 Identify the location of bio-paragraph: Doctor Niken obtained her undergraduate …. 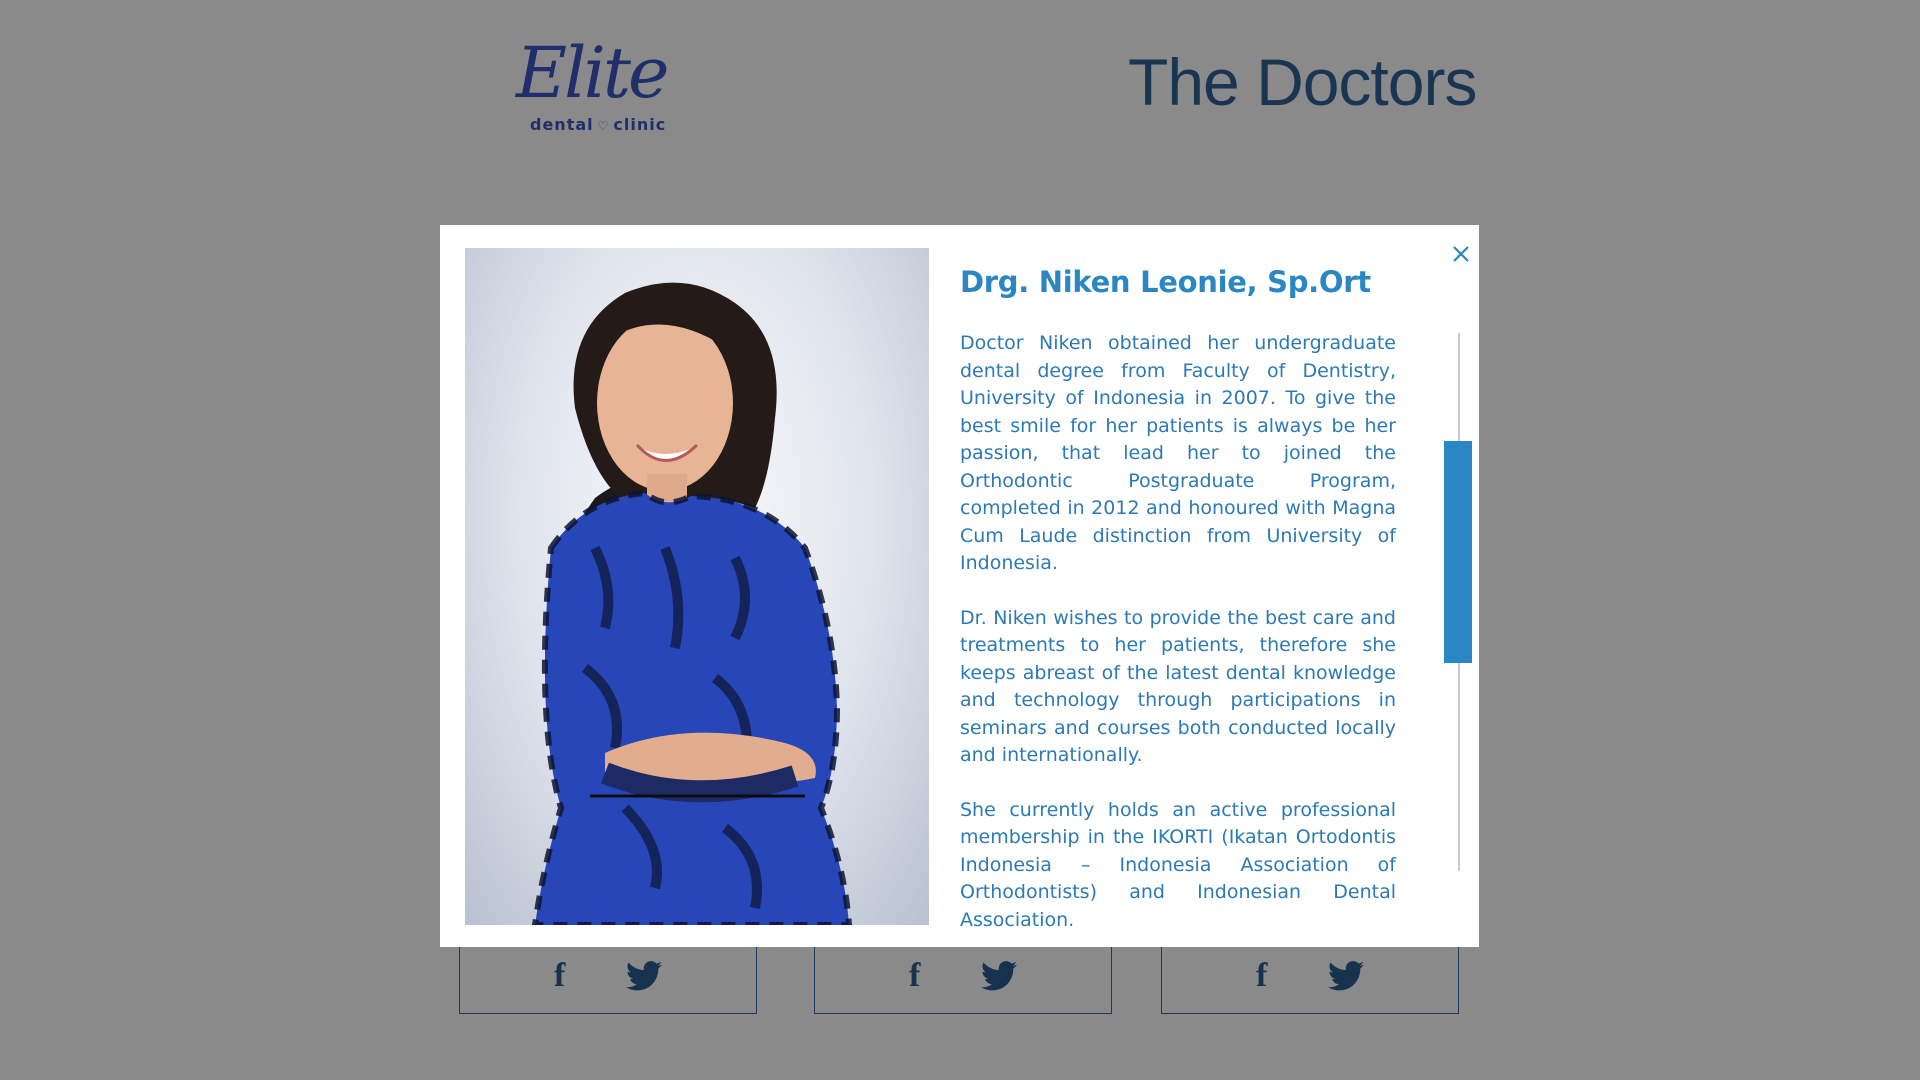
(1178, 453).